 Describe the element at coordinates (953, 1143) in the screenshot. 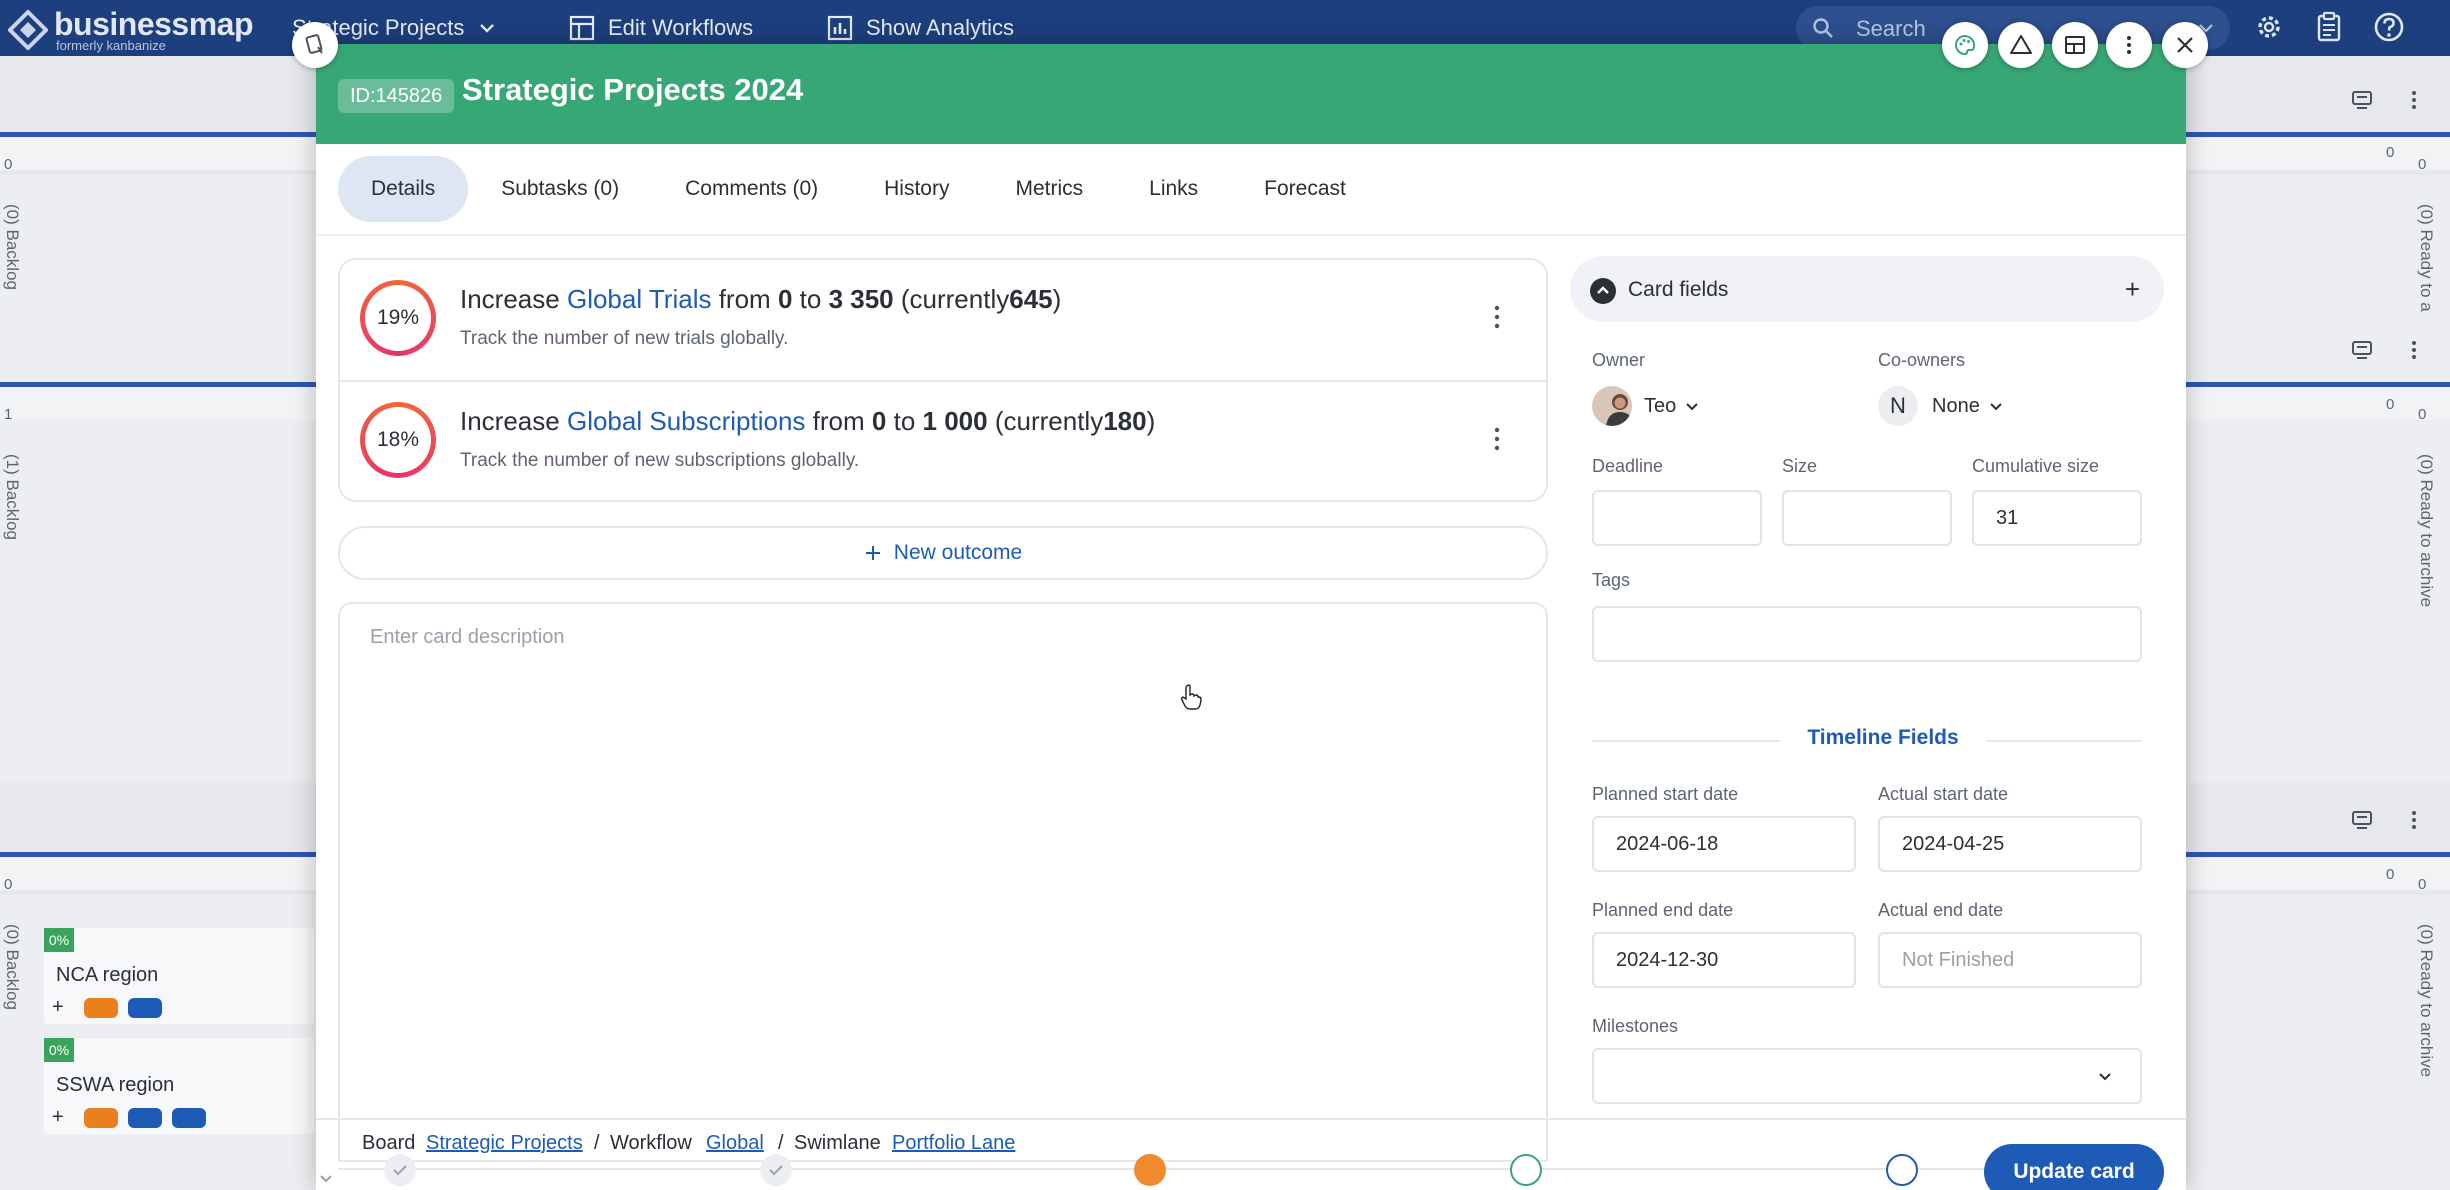

I see `breadcrumb-swimlane-link: Portfolio Lane` at that location.